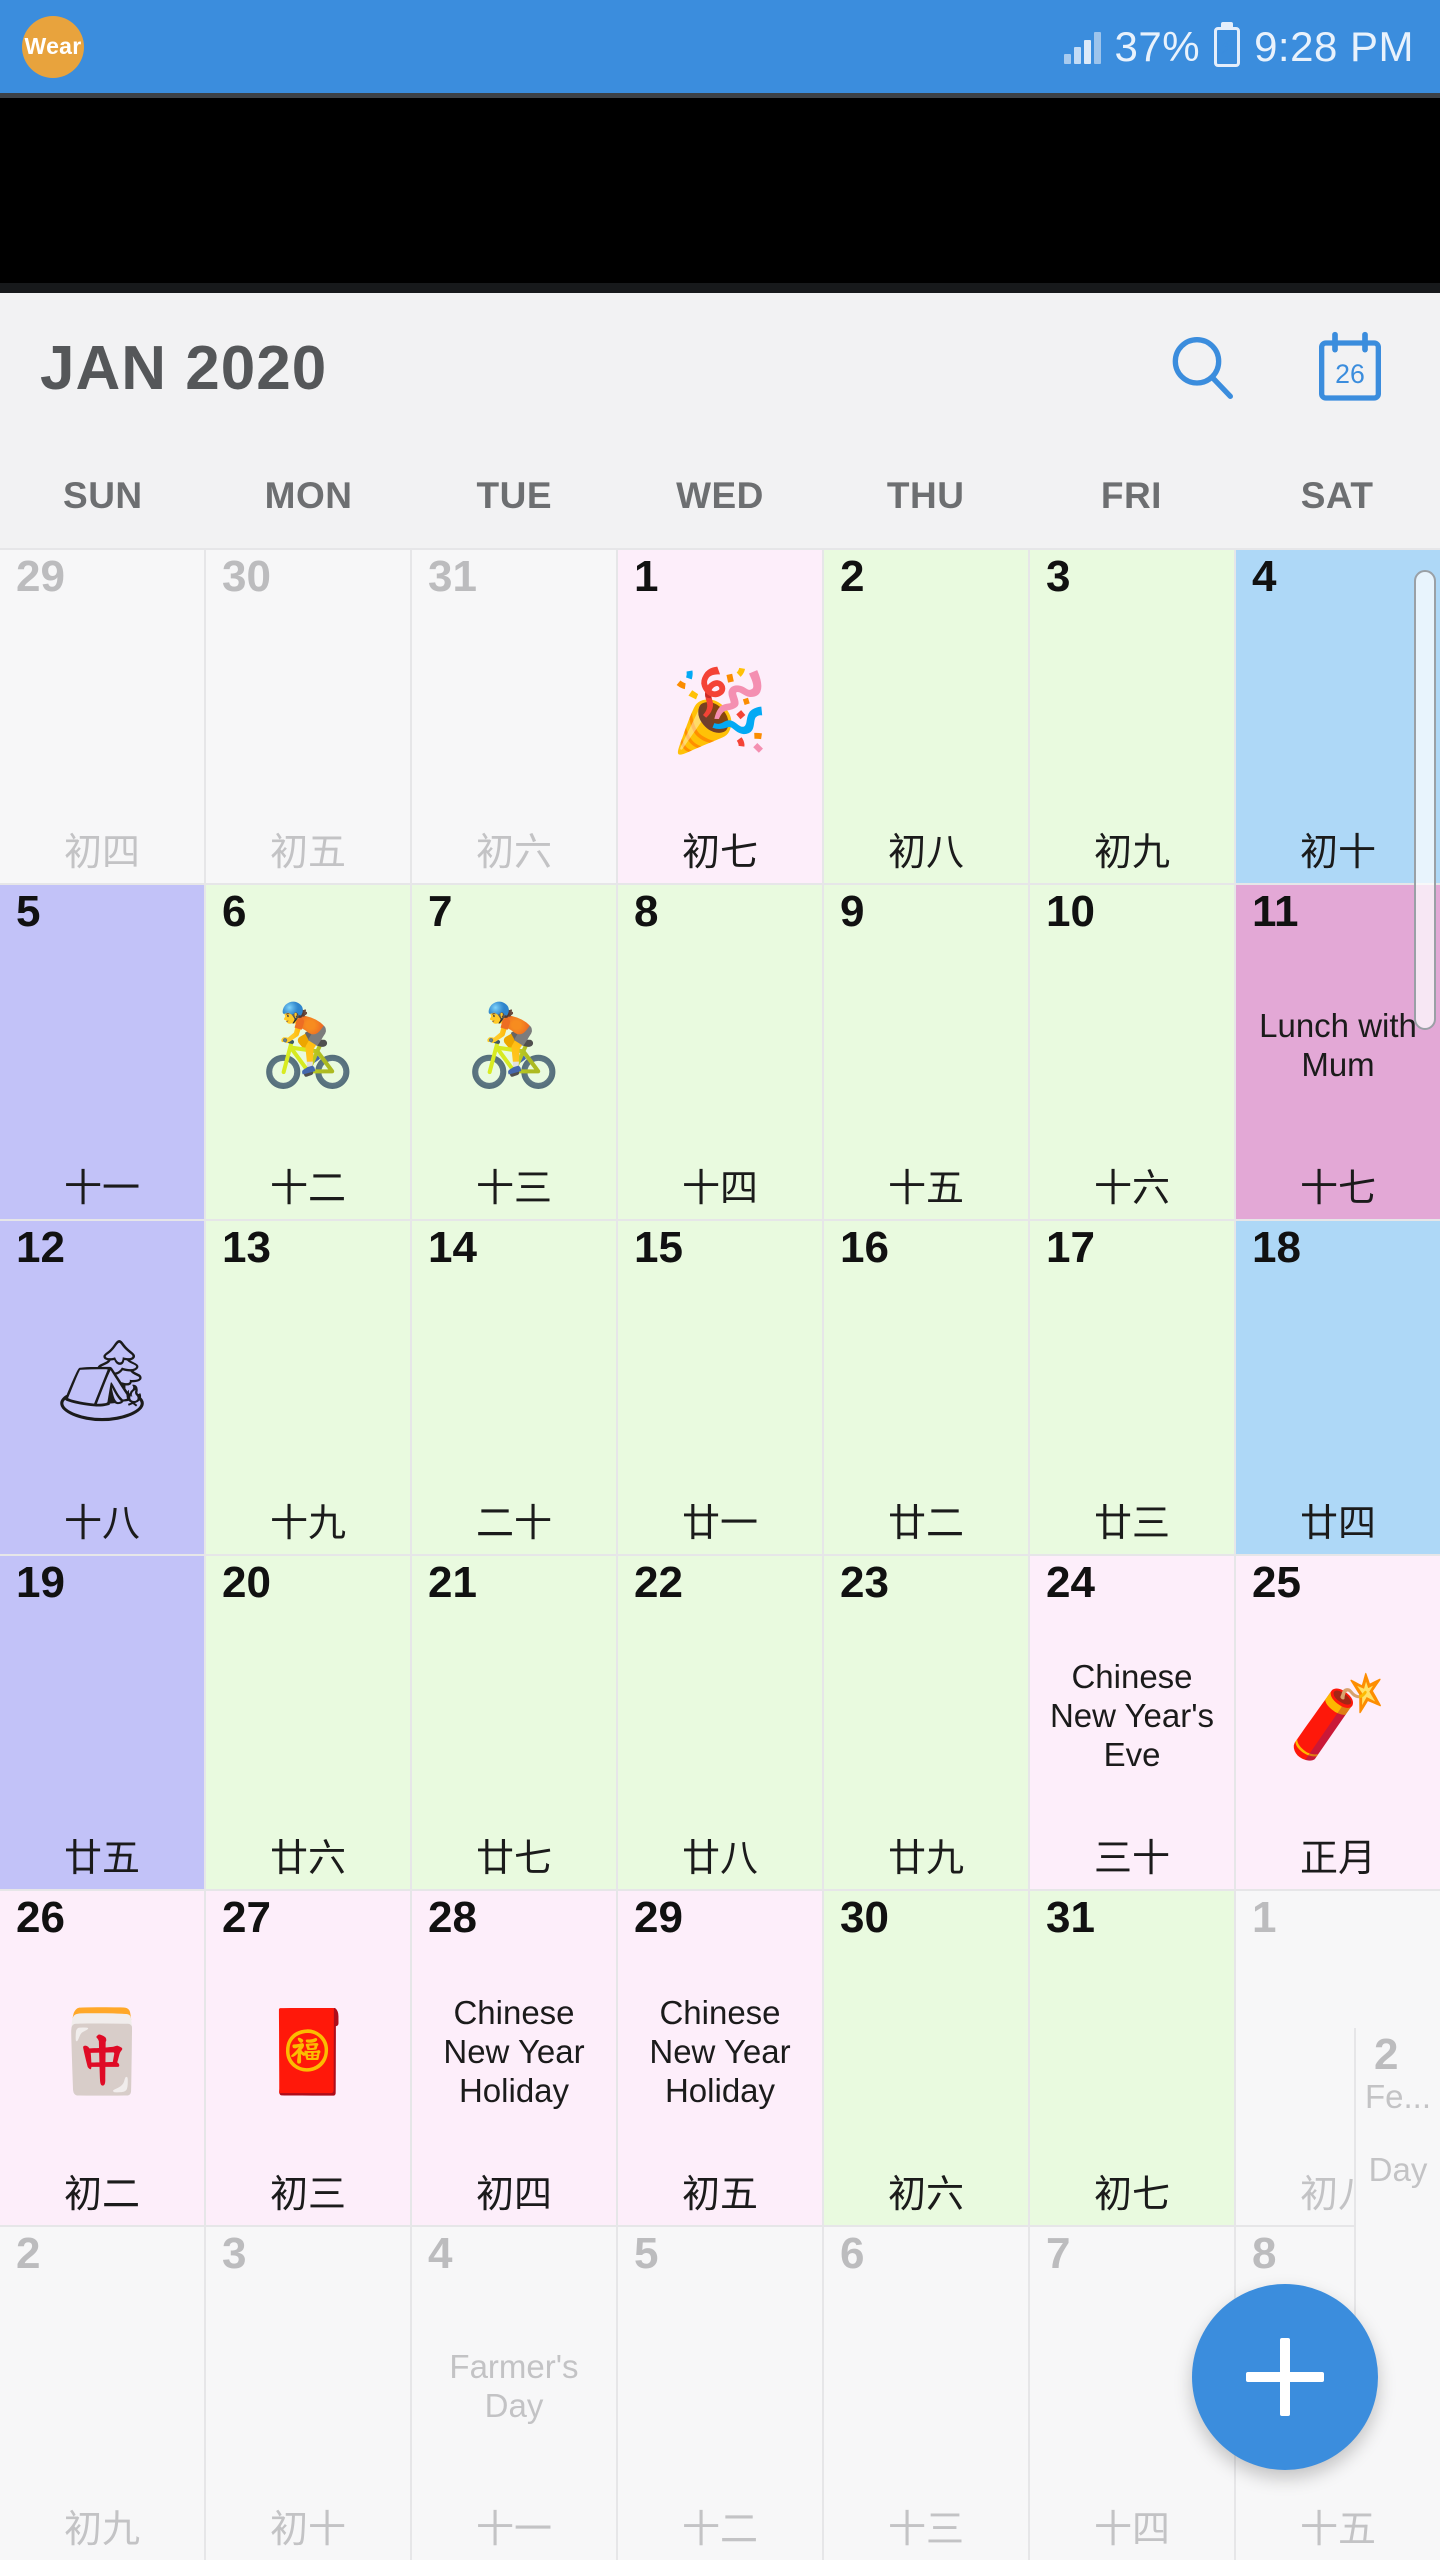 The height and width of the screenshot is (2560, 1440). What do you see at coordinates (514, 2386) in the screenshot?
I see `day-event-label: Farmer's Day` at bounding box center [514, 2386].